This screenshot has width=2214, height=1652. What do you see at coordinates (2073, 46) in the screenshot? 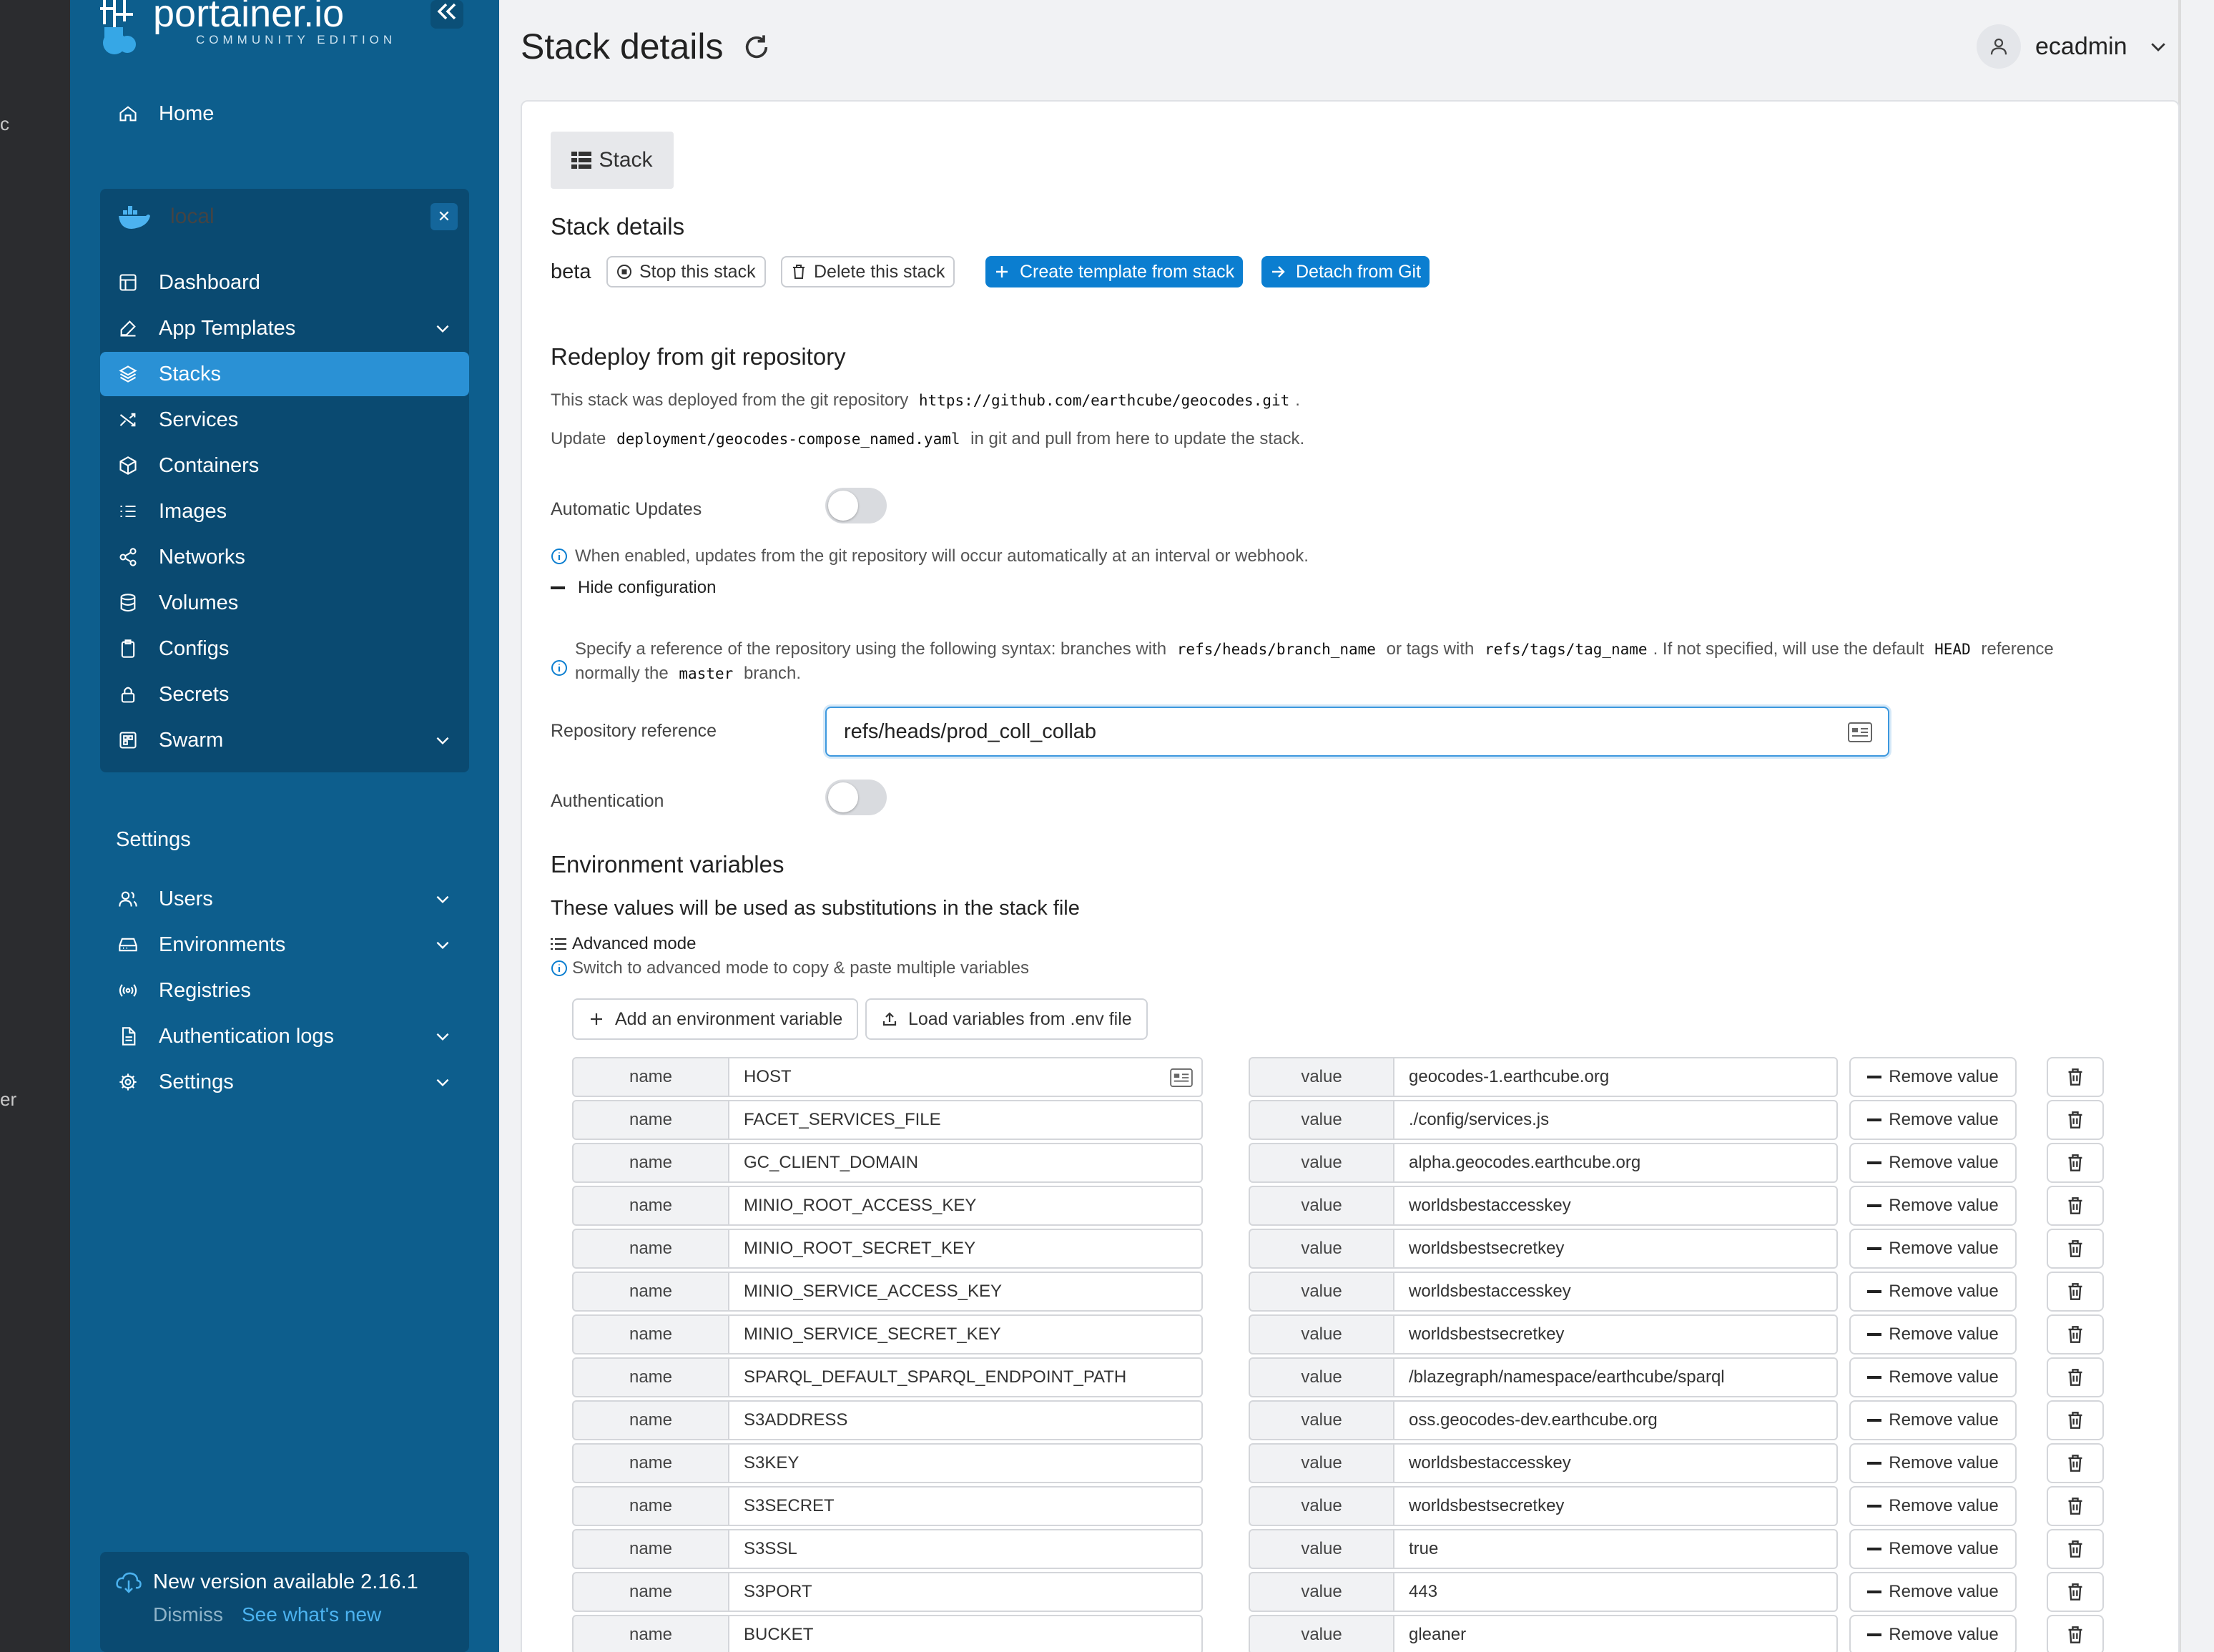
I see `user-menu: ecadmin` at bounding box center [2073, 46].